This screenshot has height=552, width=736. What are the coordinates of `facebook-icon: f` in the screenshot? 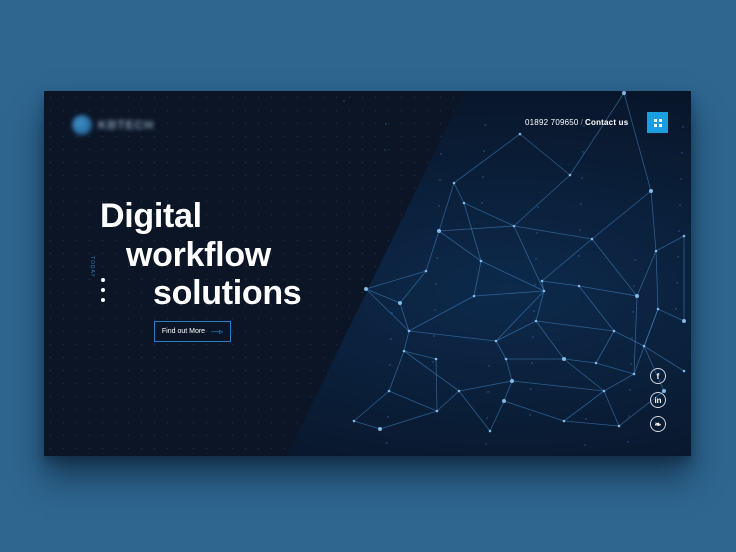 It's located at (658, 376).